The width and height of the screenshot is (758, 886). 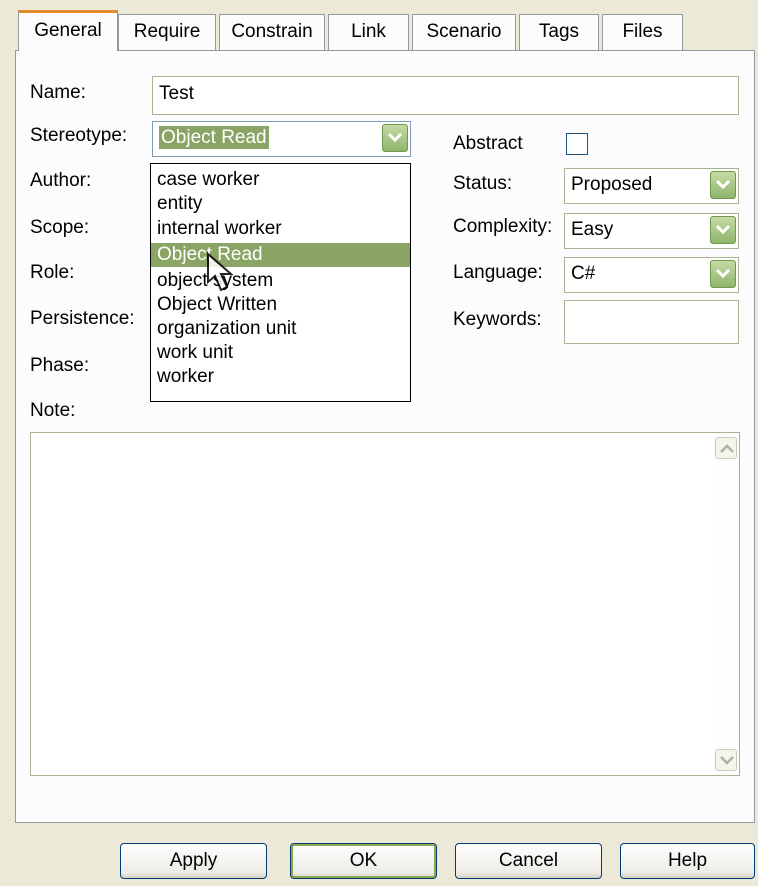 I want to click on mouse-cursor-icon, so click(x=220, y=272).